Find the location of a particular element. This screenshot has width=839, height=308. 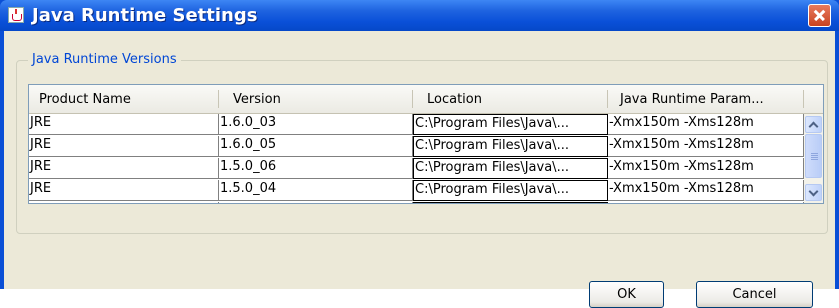

scroll-thumb is located at coordinates (813, 156).